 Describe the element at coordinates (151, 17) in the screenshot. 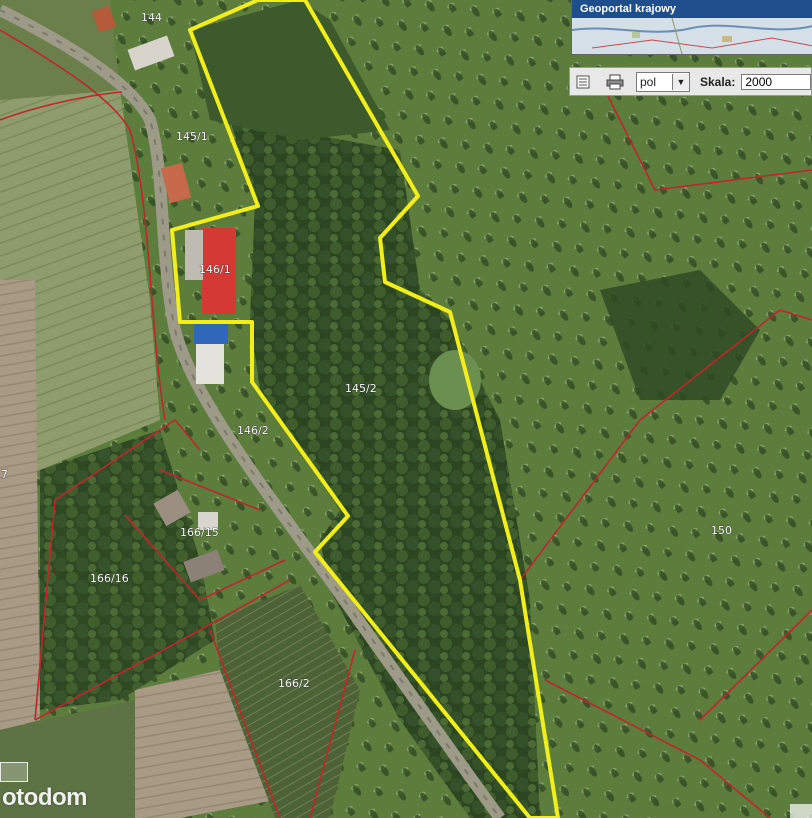

I see `parcel-label-144: 144` at that location.